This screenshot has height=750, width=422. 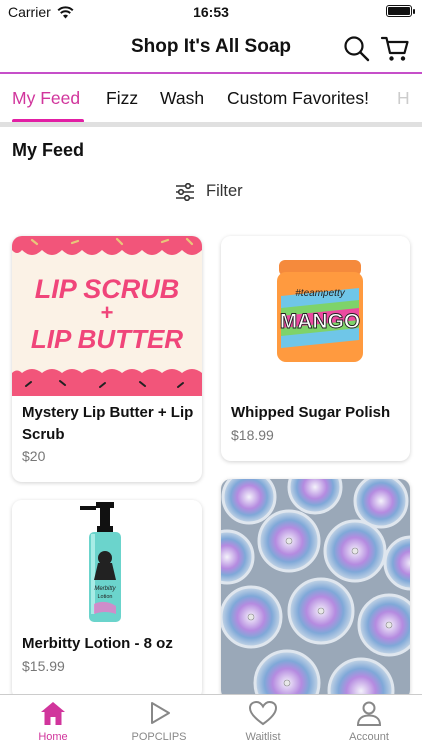 What do you see at coordinates (211, 124) in the screenshot?
I see `tab-divider` at bounding box center [211, 124].